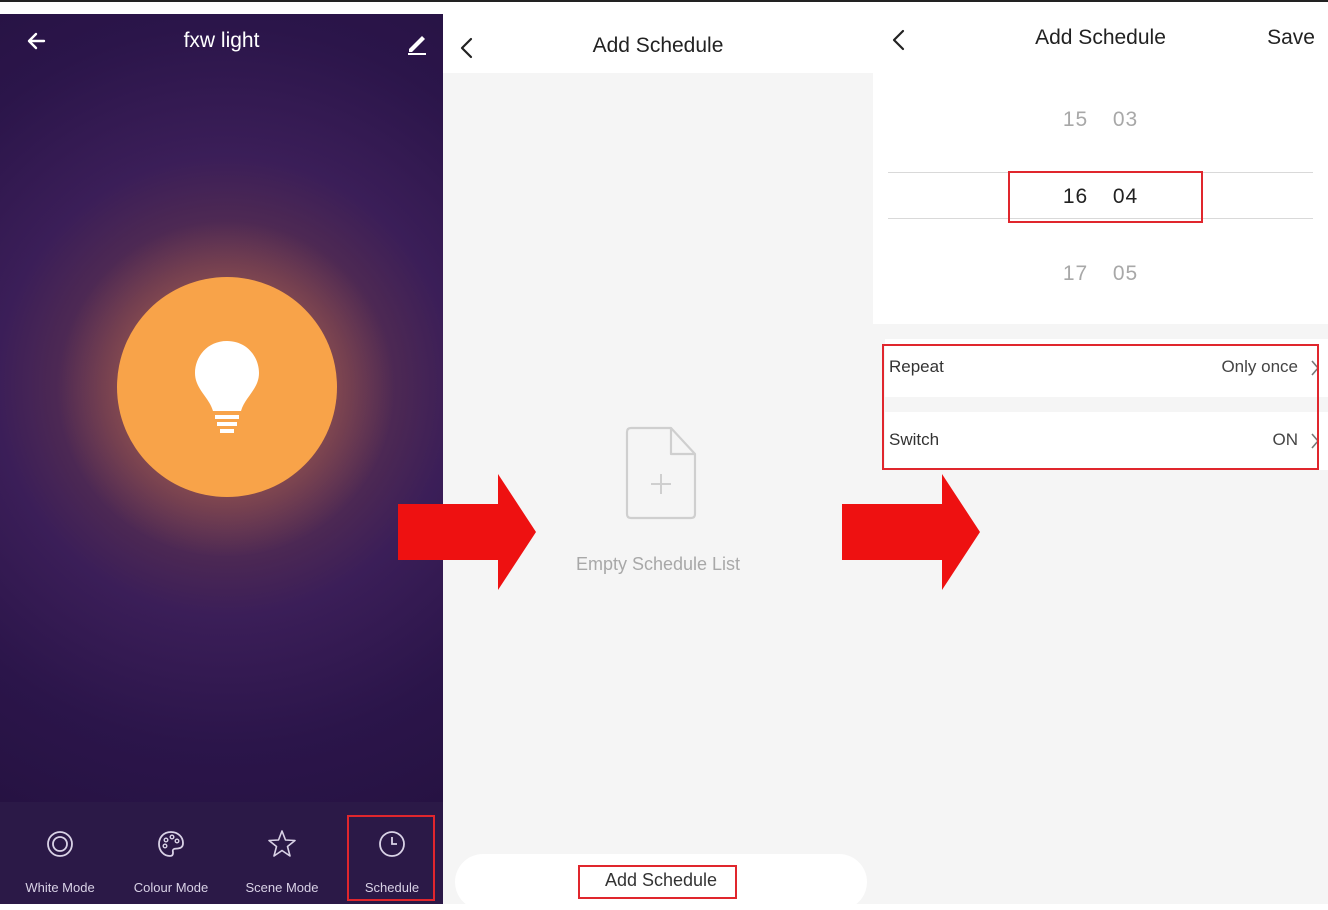 Image resolution: width=1328 pixels, height=910 pixels. What do you see at coordinates (282, 843) in the screenshot?
I see `star-icon` at bounding box center [282, 843].